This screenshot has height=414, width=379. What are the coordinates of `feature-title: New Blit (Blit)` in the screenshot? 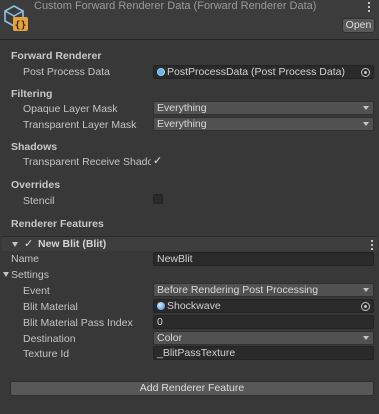 It's located at (72, 244).